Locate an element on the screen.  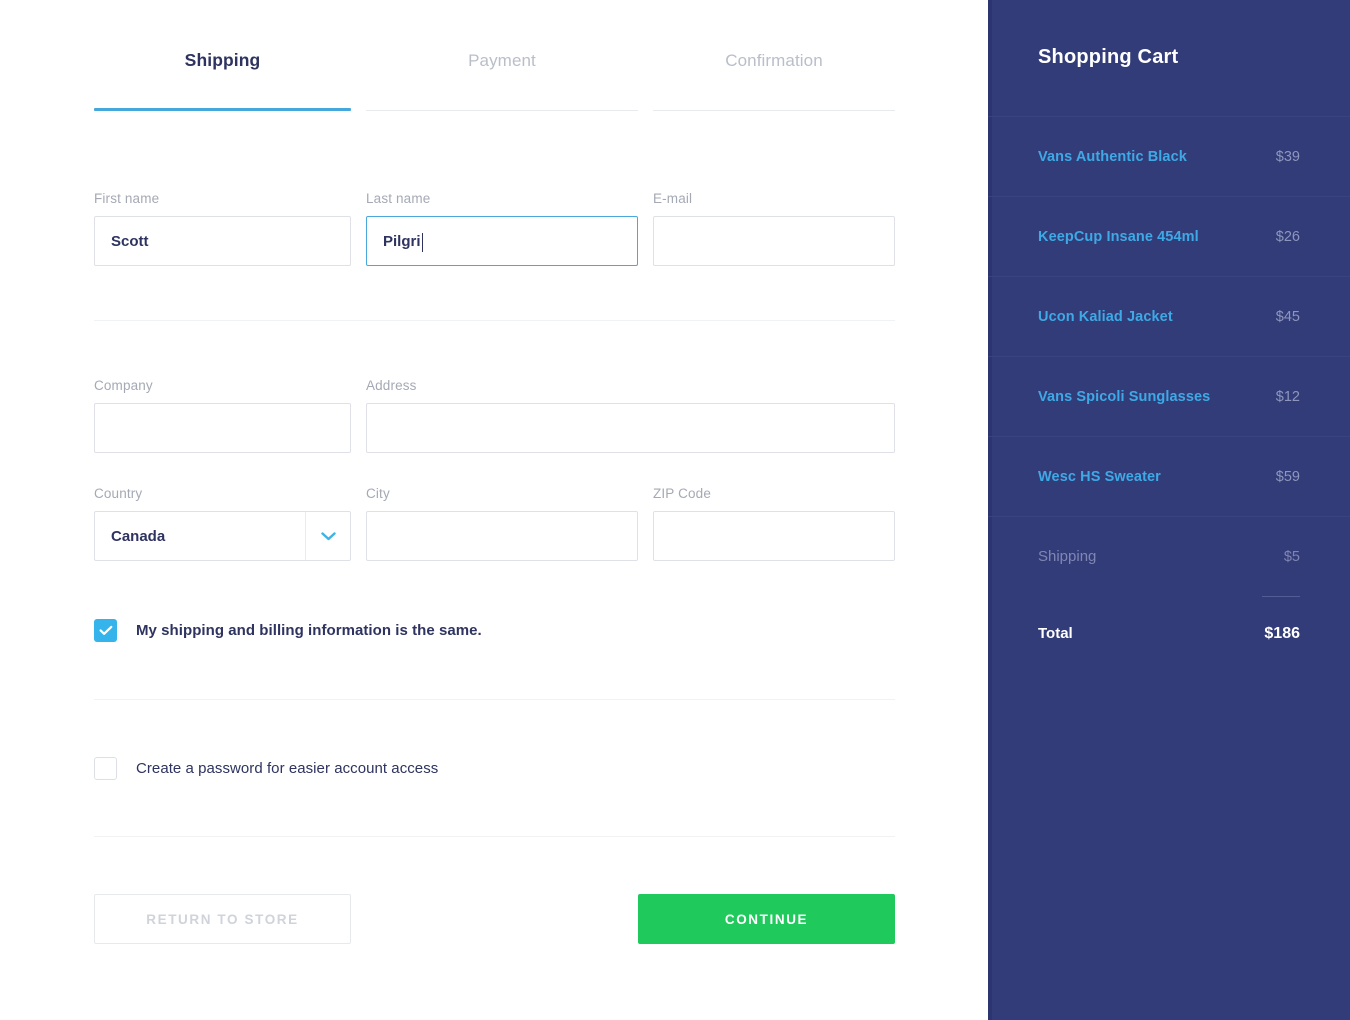
address-label: Address is located at coordinates (391, 385).